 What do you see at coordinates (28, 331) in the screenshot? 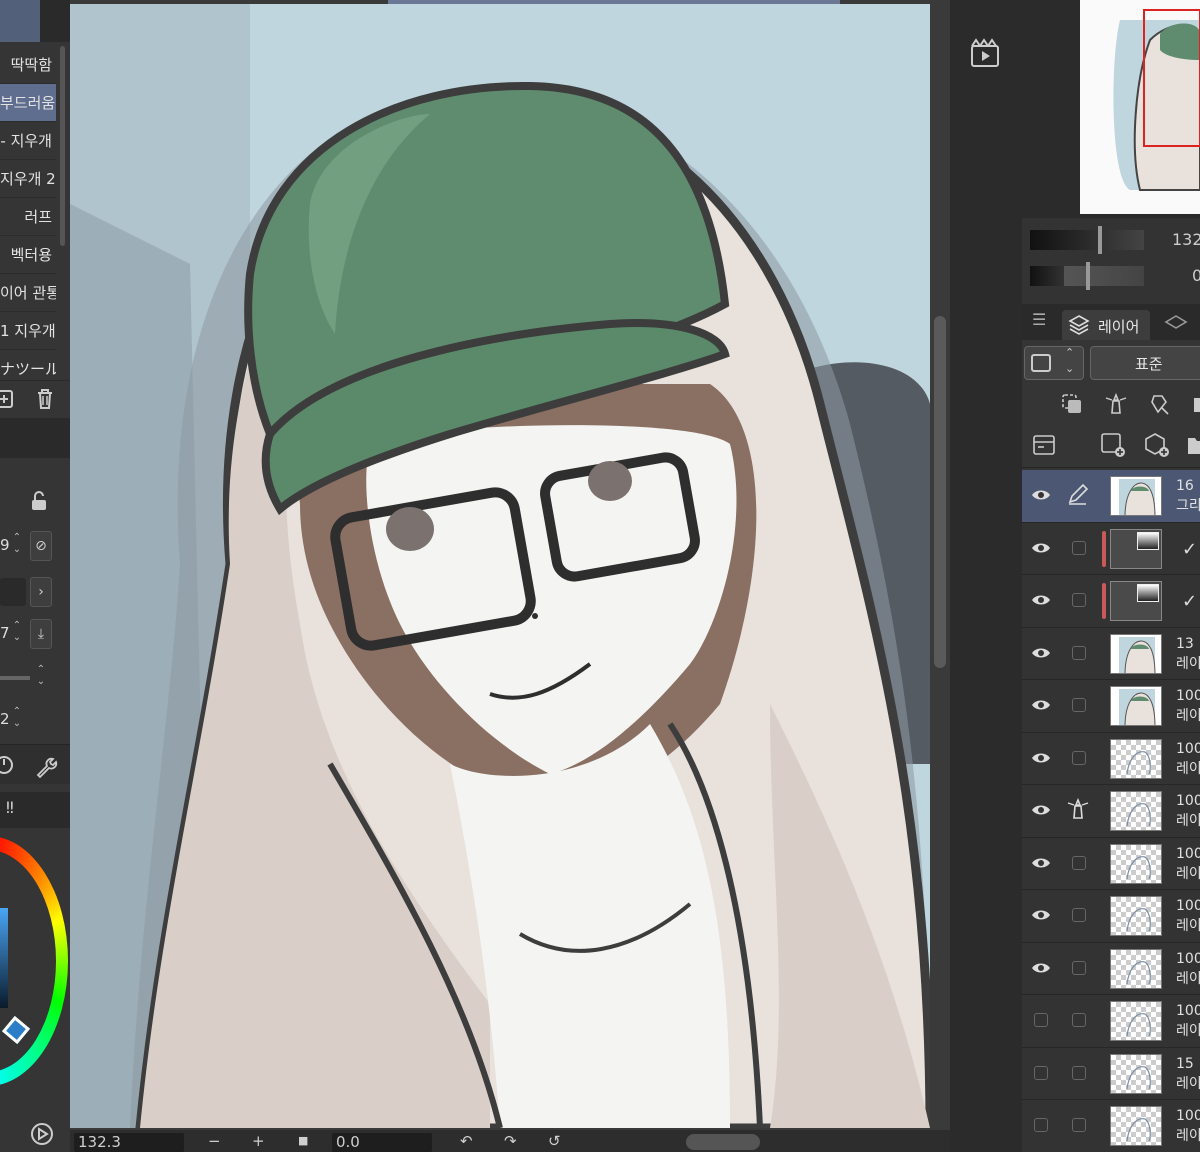
I see `brush-item: 1 지우개` at bounding box center [28, 331].